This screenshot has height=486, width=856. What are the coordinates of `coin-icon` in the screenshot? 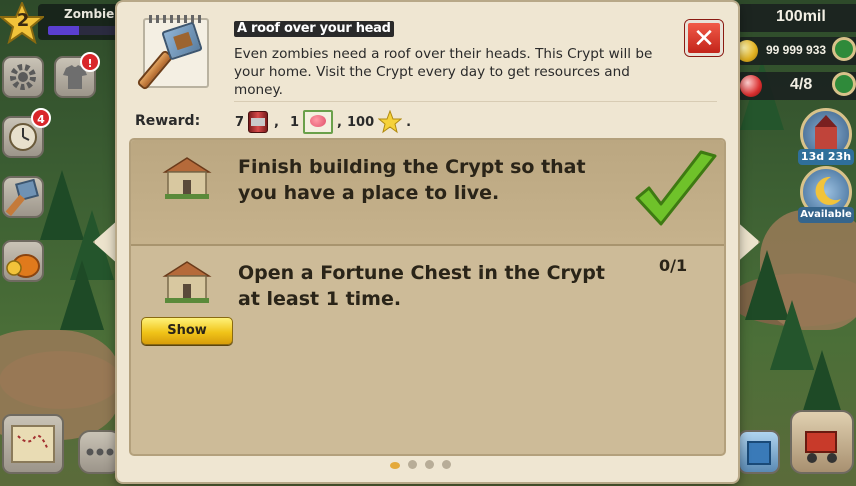 It's located at (747, 51).